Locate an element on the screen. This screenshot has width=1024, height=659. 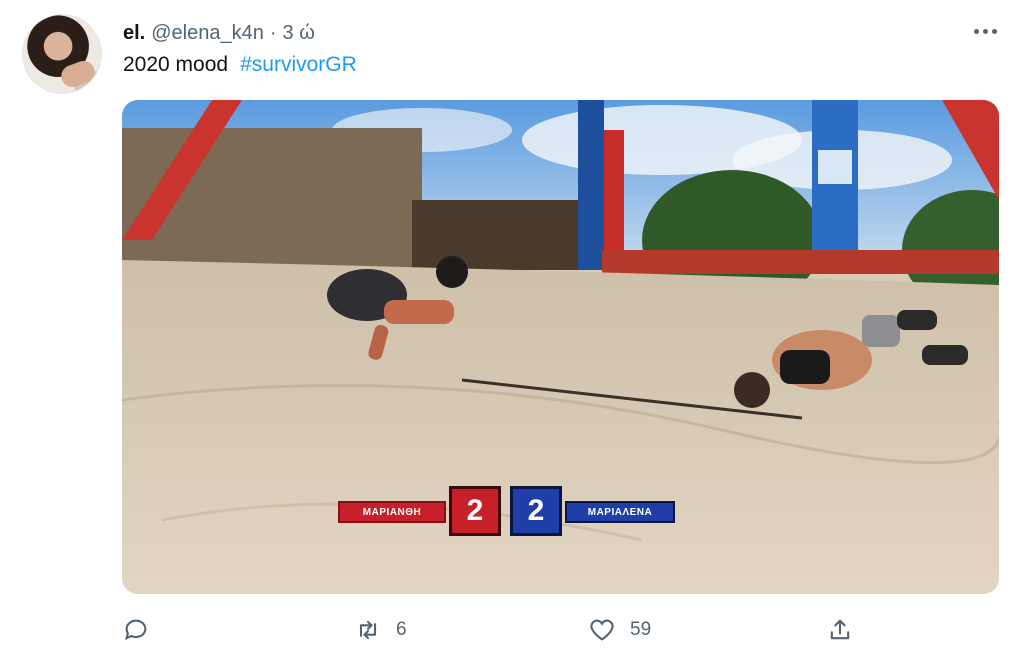
retweet-button: 6 is located at coordinates (380, 630).